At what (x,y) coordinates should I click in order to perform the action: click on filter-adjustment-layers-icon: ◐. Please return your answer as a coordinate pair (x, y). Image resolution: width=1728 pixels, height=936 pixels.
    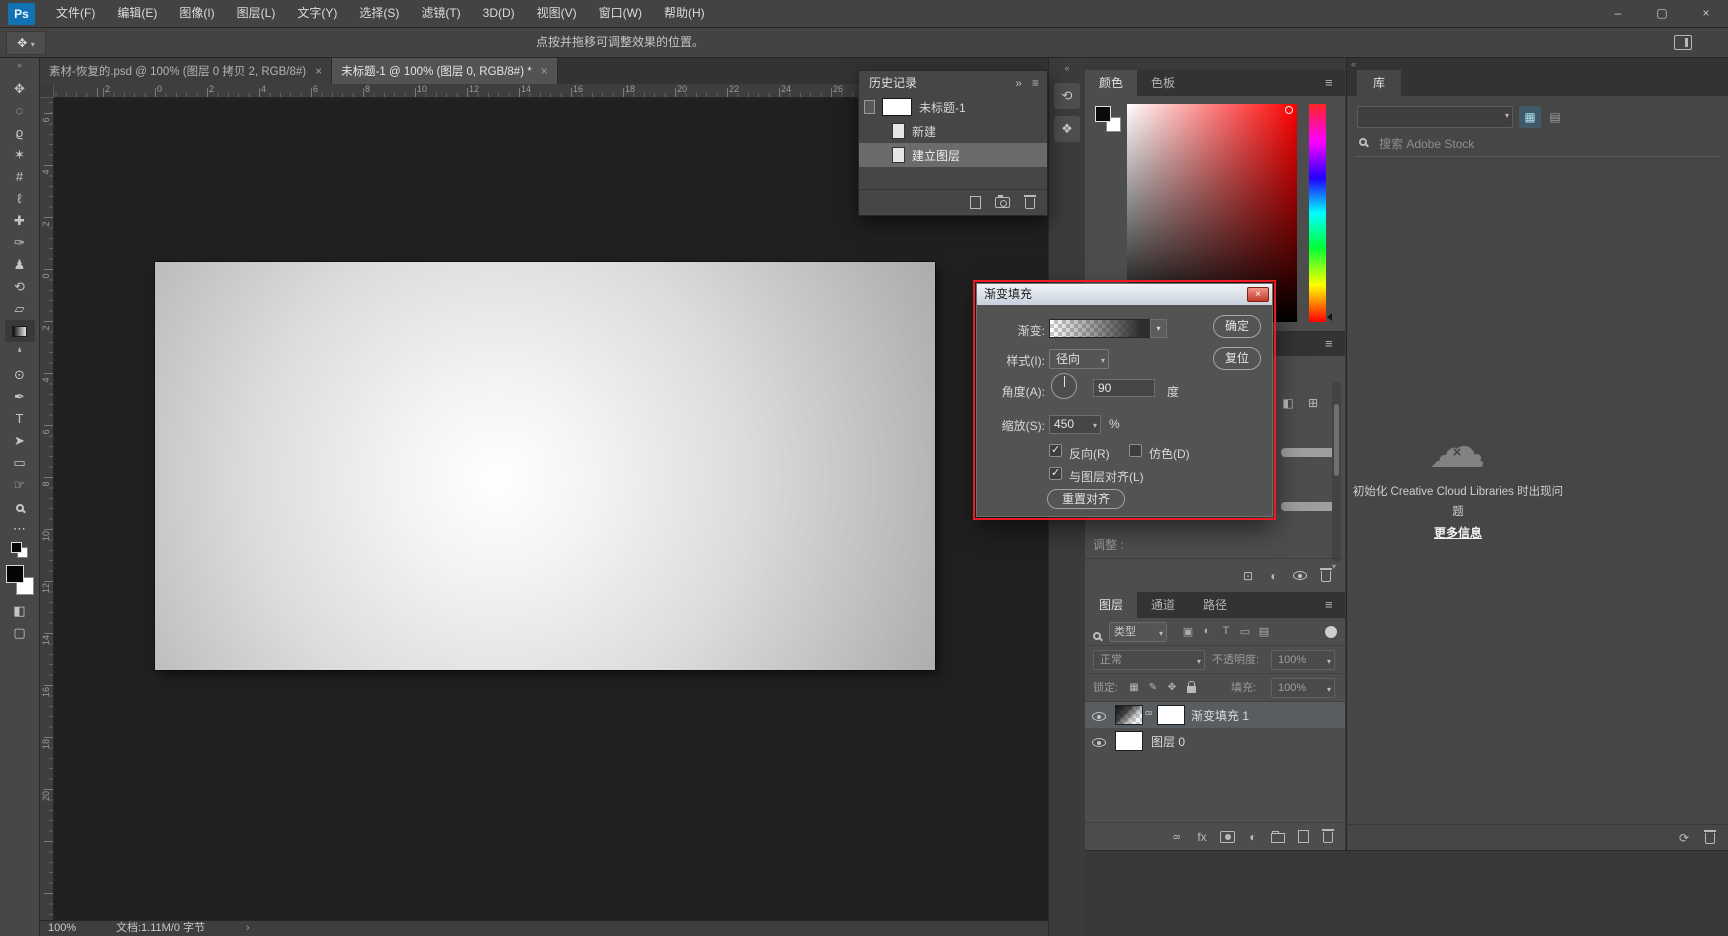
    Looking at the image, I should click on (1207, 631).